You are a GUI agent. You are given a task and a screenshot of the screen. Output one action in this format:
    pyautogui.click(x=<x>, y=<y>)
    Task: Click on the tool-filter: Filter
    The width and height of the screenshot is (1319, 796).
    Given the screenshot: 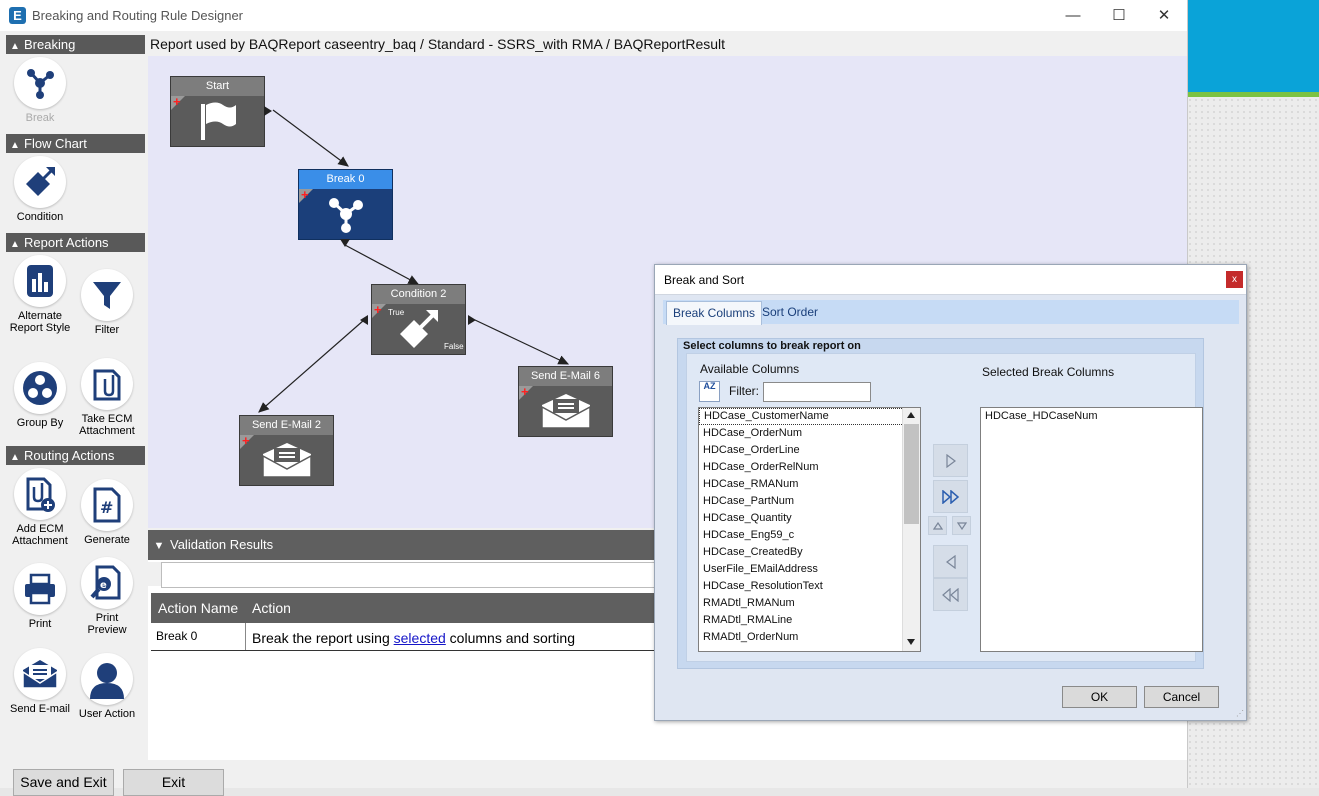 What is the action you would take?
    pyautogui.click(x=107, y=302)
    